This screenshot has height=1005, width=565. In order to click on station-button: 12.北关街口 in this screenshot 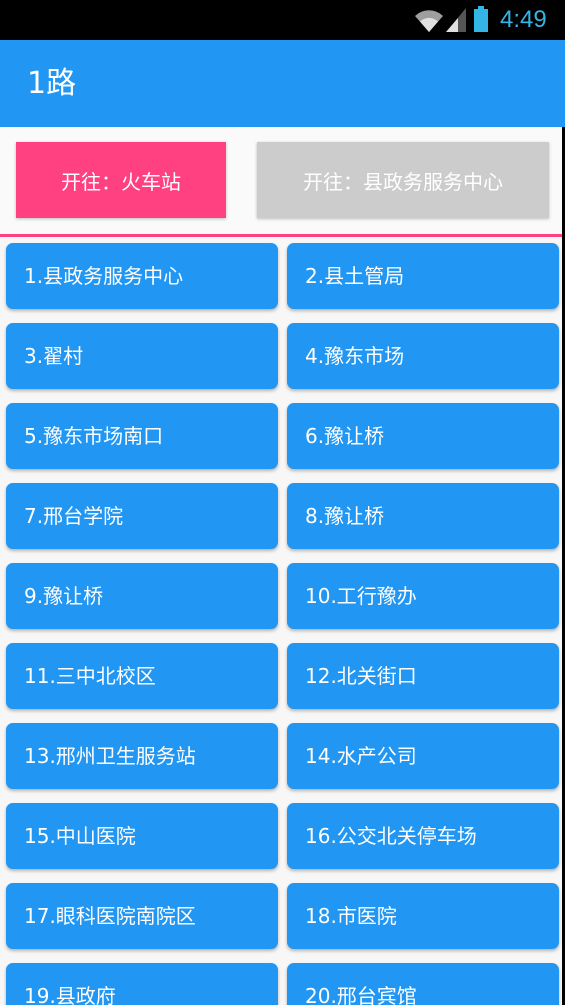, I will do `click(423, 676)`.